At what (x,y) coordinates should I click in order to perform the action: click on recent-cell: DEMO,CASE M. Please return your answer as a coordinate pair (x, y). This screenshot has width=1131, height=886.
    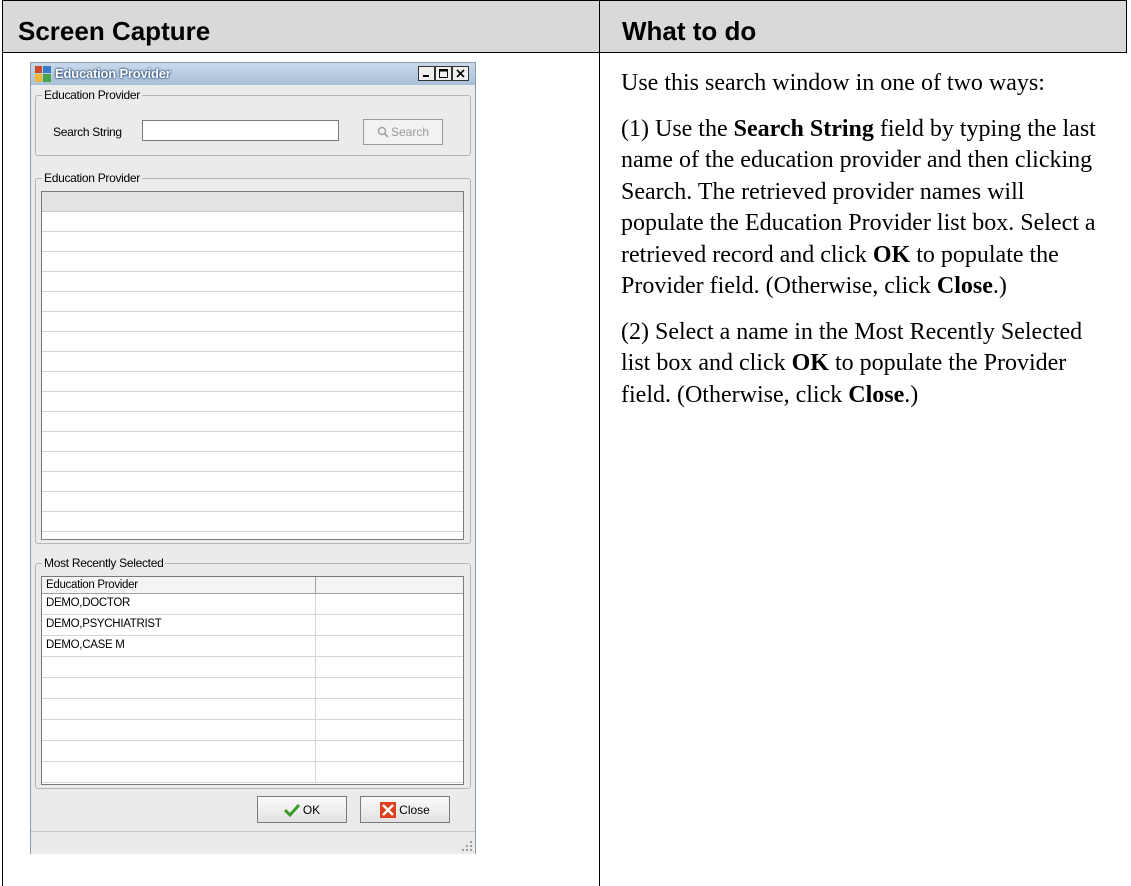
    Looking at the image, I should click on (179, 646).